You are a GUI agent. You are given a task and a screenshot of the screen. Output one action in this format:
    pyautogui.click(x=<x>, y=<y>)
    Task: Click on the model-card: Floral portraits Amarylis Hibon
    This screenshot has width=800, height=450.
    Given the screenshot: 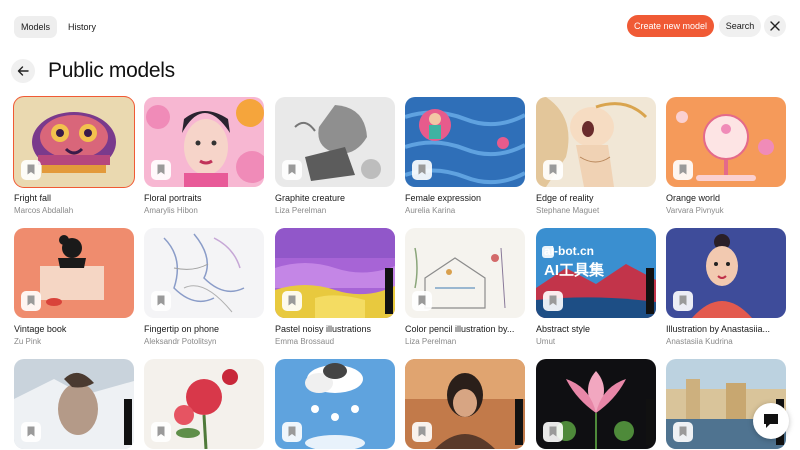 What is the action you would take?
    pyautogui.click(x=204, y=156)
    